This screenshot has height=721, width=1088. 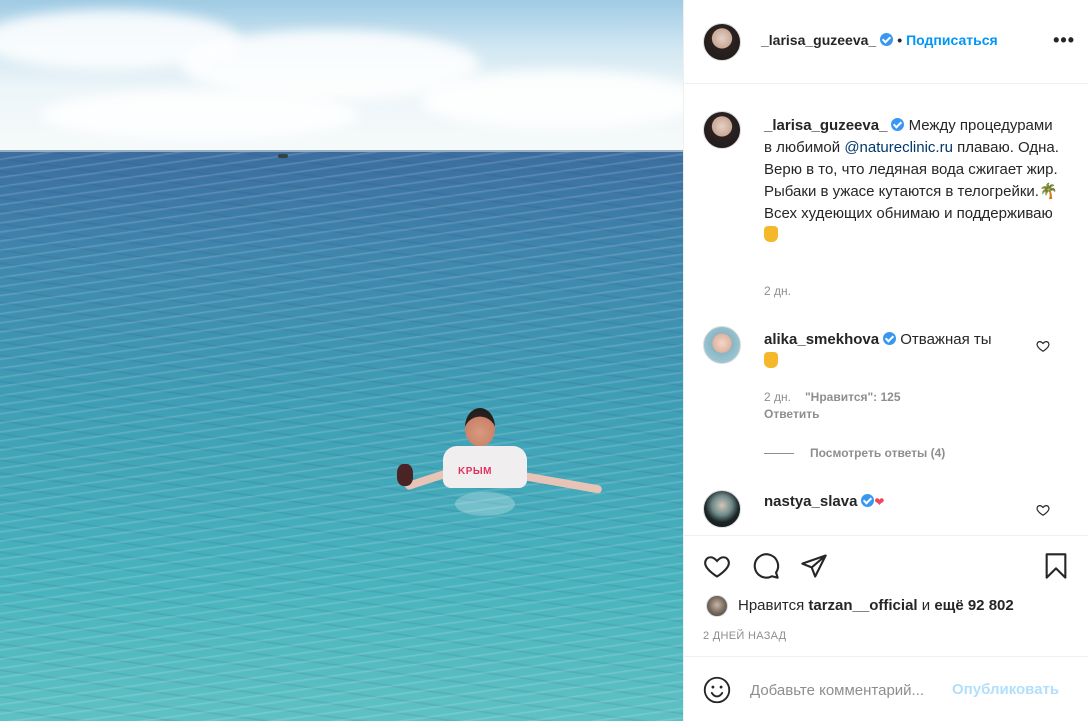 What do you see at coordinates (480, 427) in the screenshot?
I see `swimmer-head` at bounding box center [480, 427].